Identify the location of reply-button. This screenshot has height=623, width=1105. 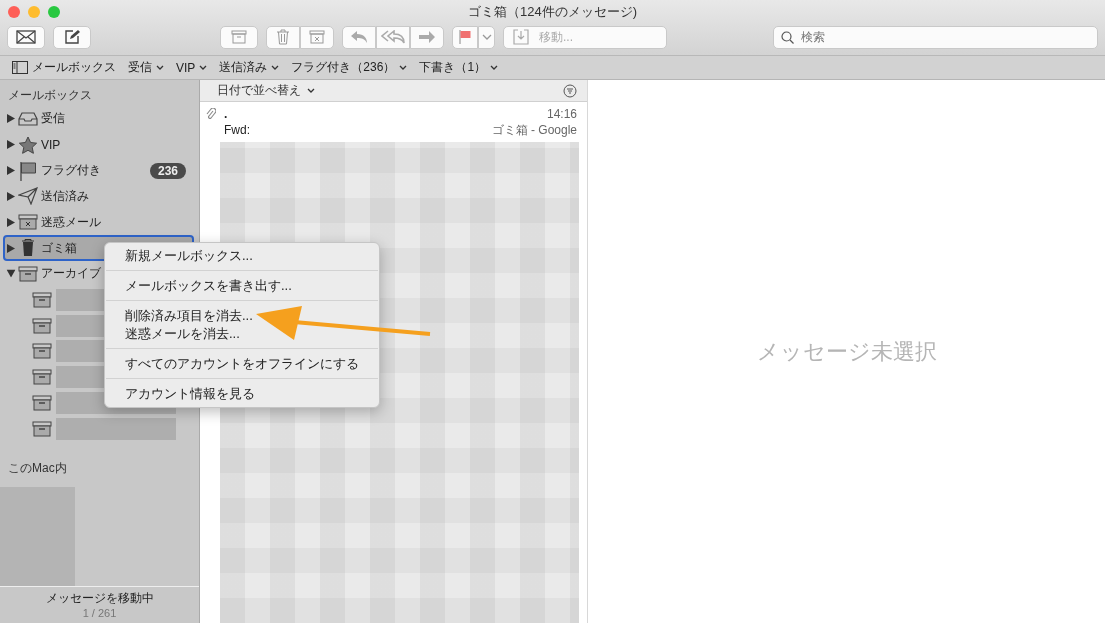
(359, 37).